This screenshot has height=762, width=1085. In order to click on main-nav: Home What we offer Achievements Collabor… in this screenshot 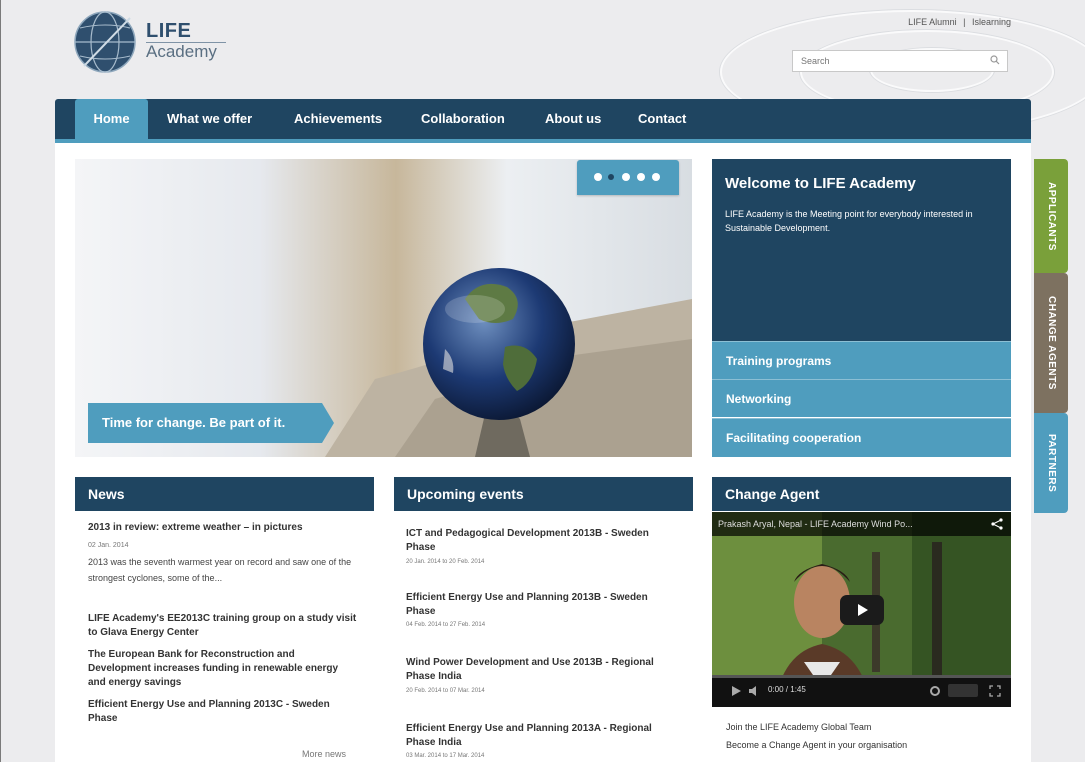, I will do `click(543, 119)`.